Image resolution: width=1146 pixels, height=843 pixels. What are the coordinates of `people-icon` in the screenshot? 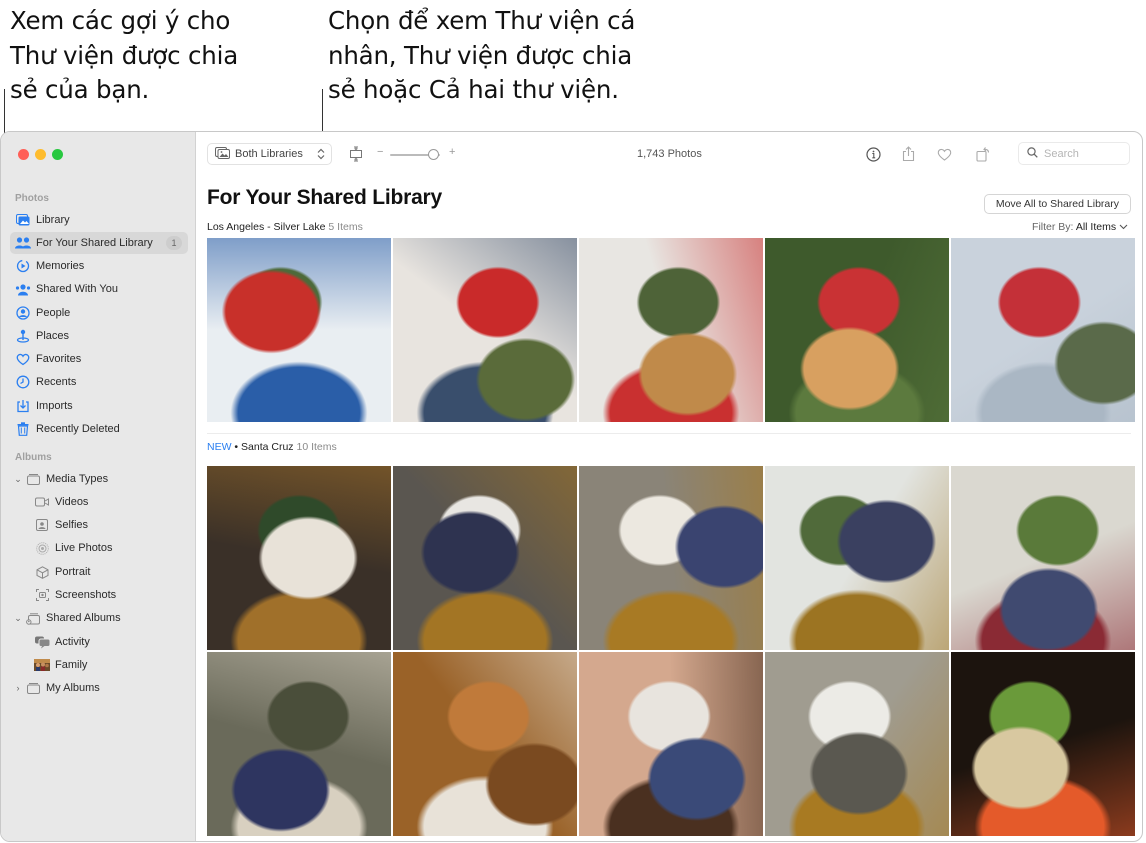 It's located at (23, 243).